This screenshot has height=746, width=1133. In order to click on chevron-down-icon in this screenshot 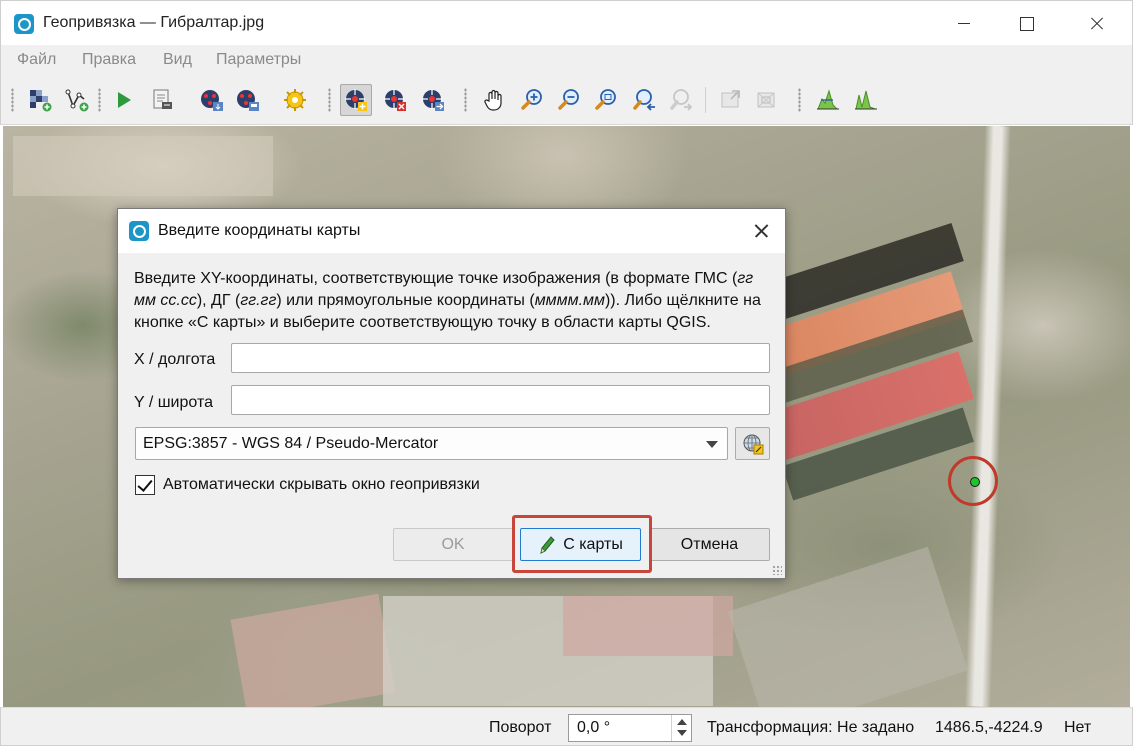, I will do `click(712, 444)`.